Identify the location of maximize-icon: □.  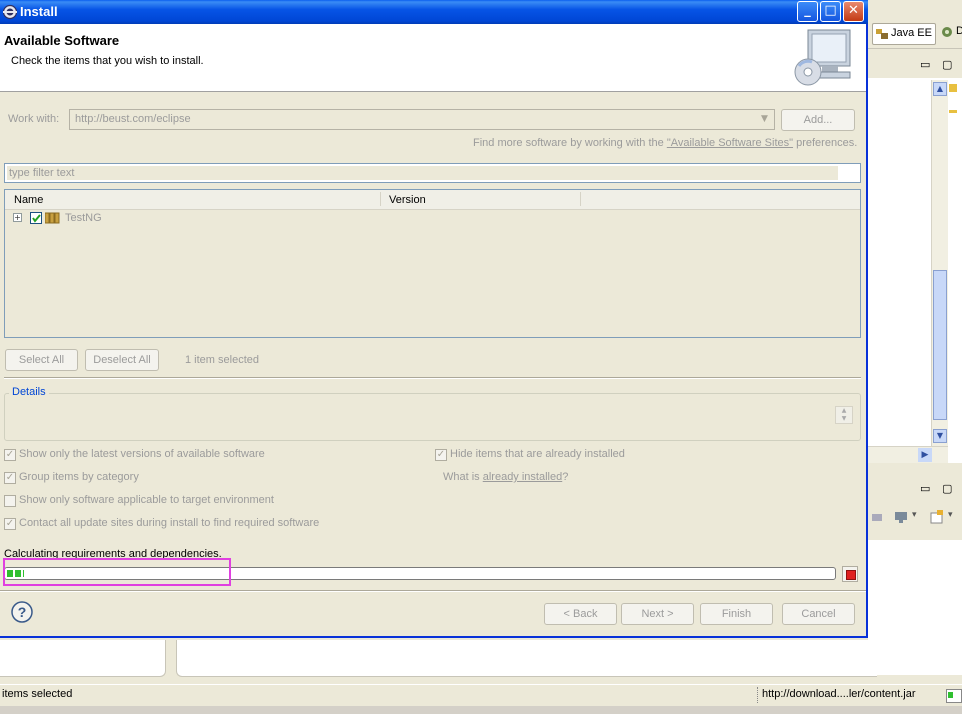
(830, 10).